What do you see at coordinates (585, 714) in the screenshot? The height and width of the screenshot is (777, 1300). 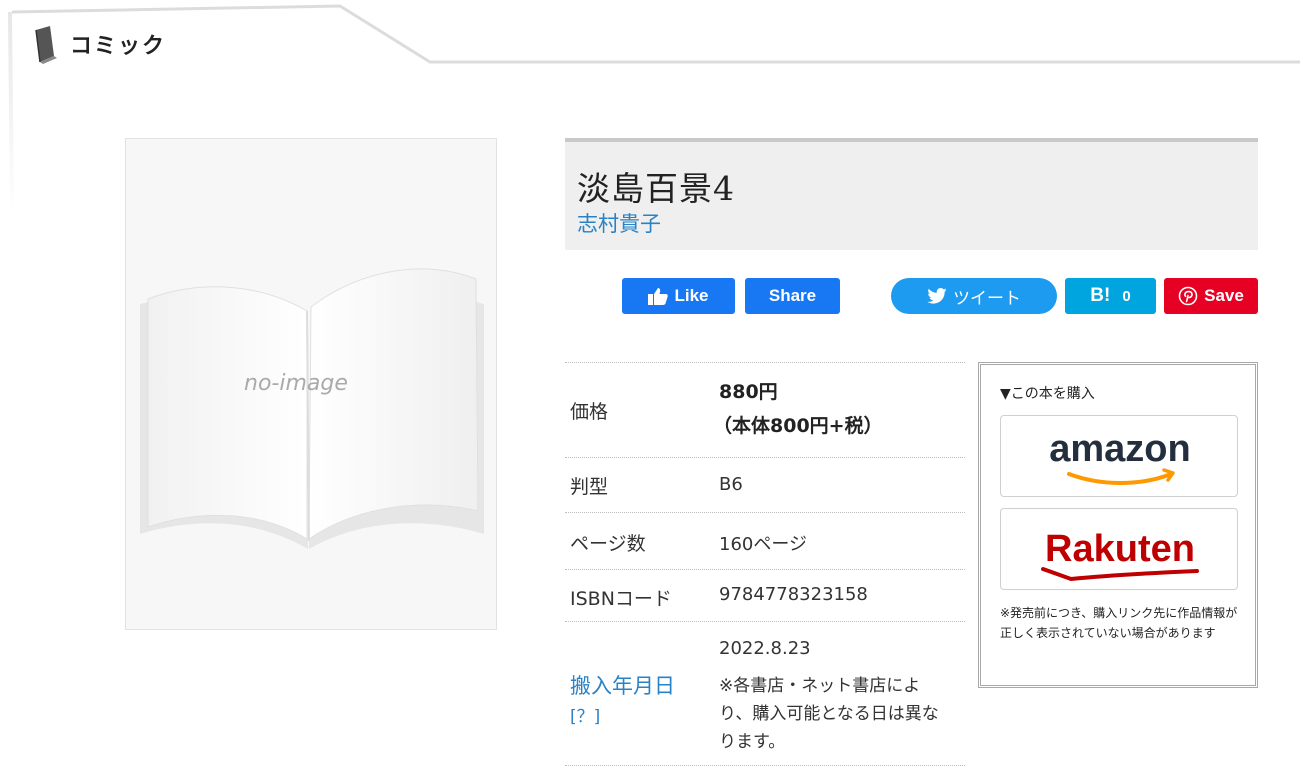 I see `release-date-help-link: [？]` at bounding box center [585, 714].